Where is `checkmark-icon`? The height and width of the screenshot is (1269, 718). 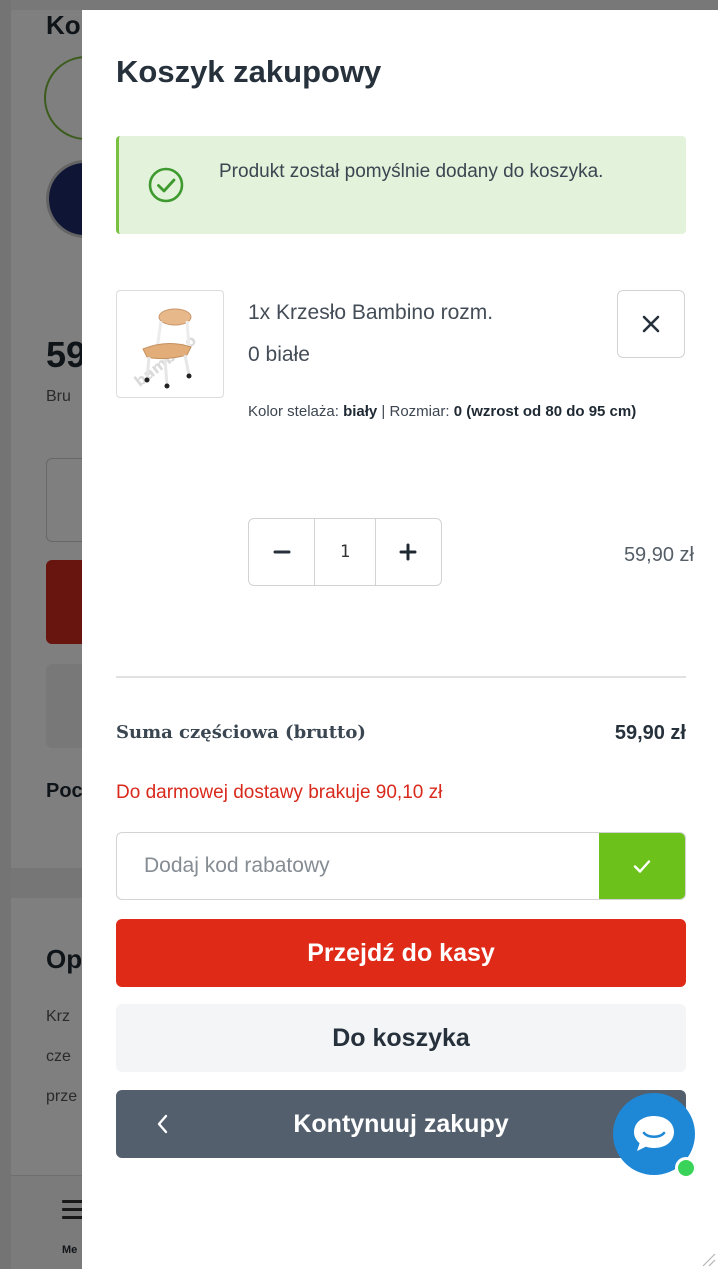
checkmark-icon is located at coordinates (642, 866).